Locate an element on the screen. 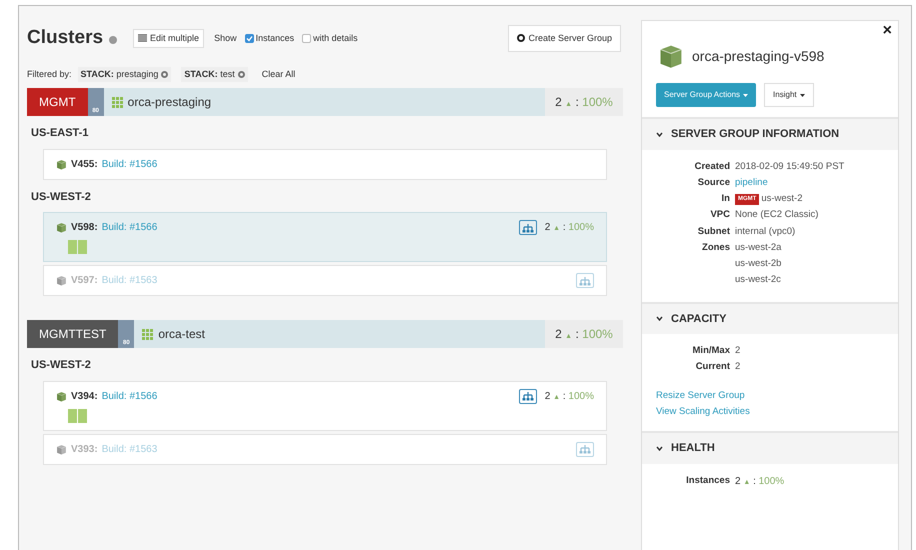 The height and width of the screenshot is (550, 916). filter-label: Filtered by: is located at coordinates (49, 74).